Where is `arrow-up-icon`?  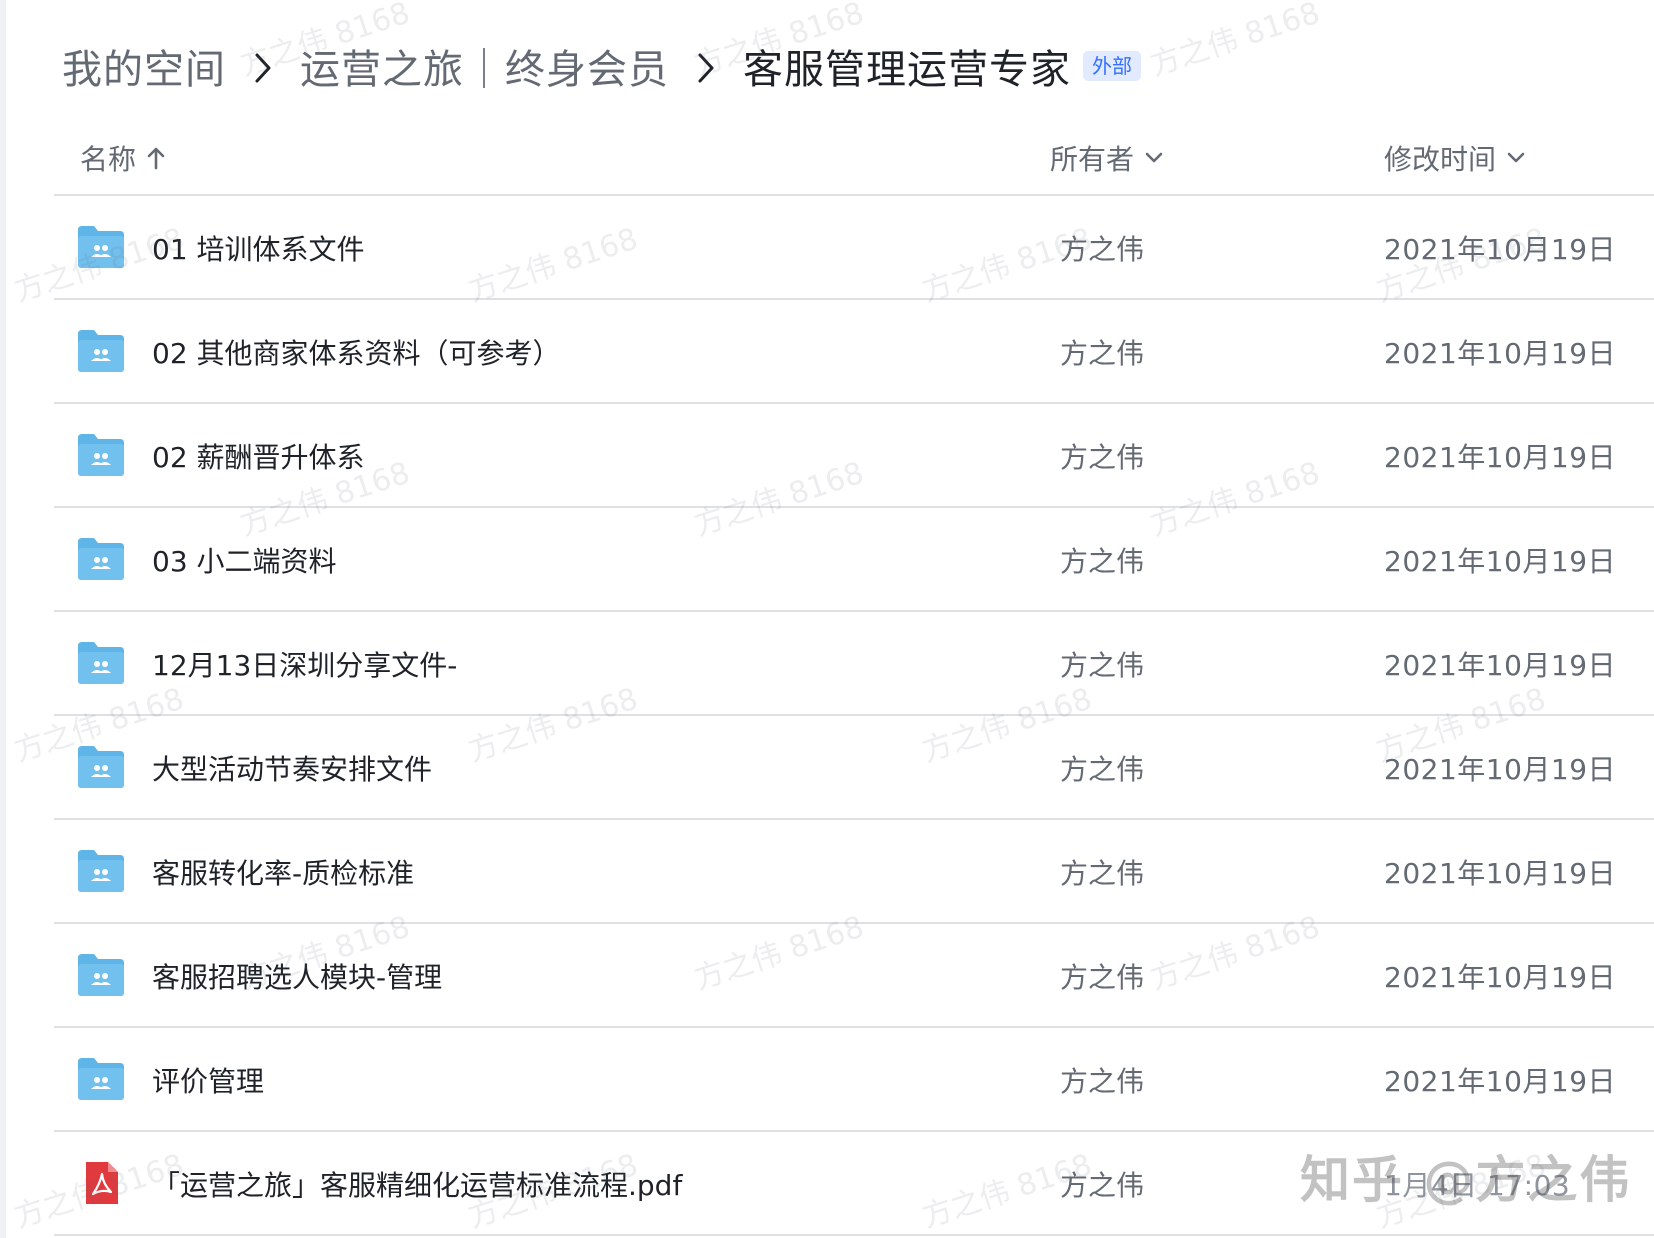 arrow-up-icon is located at coordinates (156, 158).